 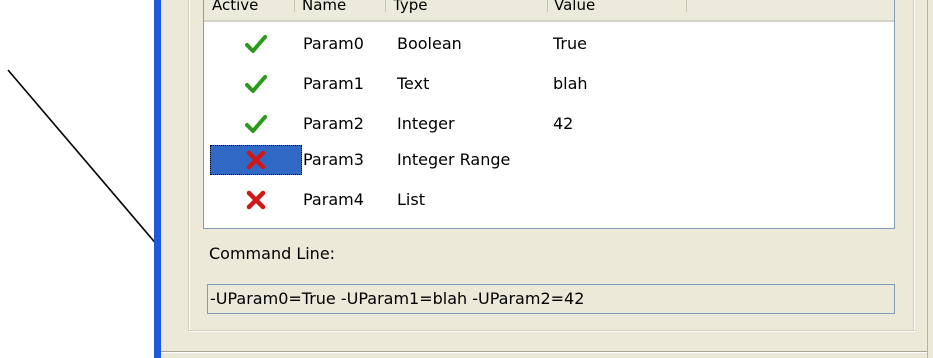 What do you see at coordinates (914, 165) in the screenshot?
I see `group-frame-right-highlight` at bounding box center [914, 165].